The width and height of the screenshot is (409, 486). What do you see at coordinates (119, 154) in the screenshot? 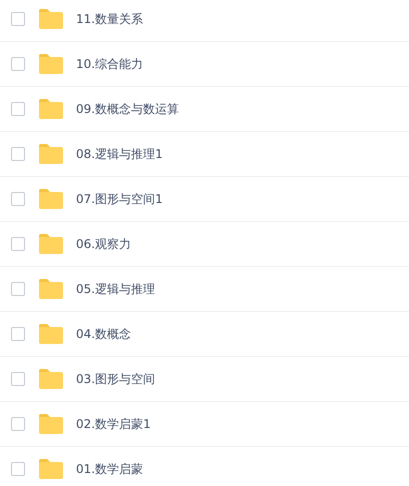
I see `folder-name: 08.逻辑与推理1` at bounding box center [119, 154].